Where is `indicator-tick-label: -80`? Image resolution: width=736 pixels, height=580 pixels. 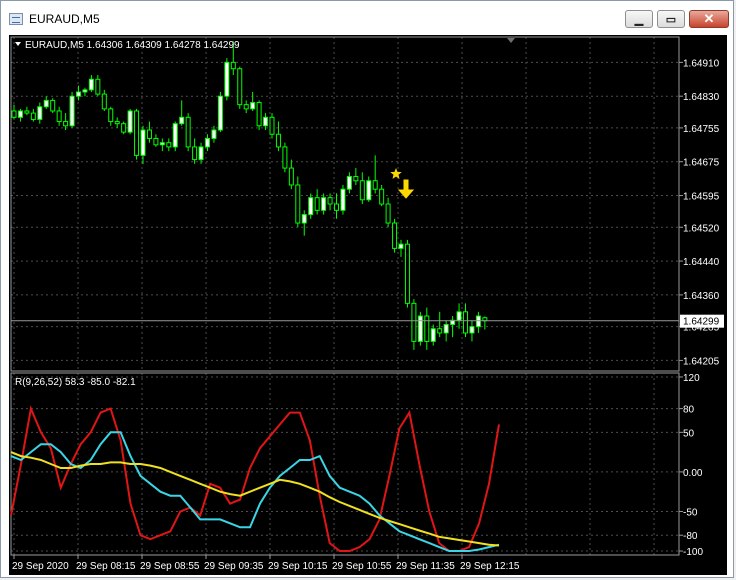
indicator-tick-label: -80 is located at coordinates (690, 536).